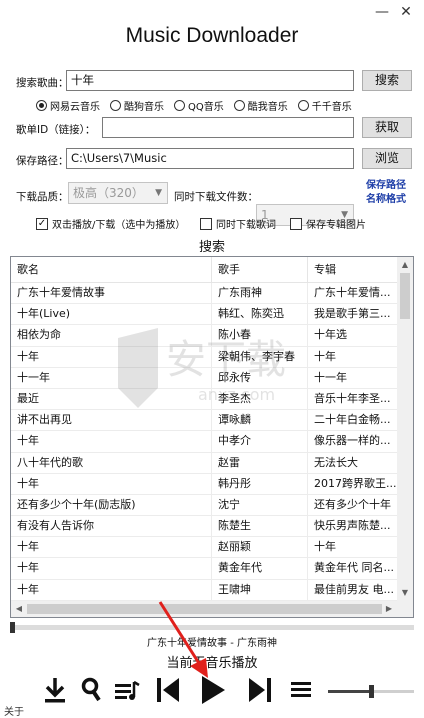 This screenshot has height=718, width=424. I want to click on volume-slider, so click(371, 691).